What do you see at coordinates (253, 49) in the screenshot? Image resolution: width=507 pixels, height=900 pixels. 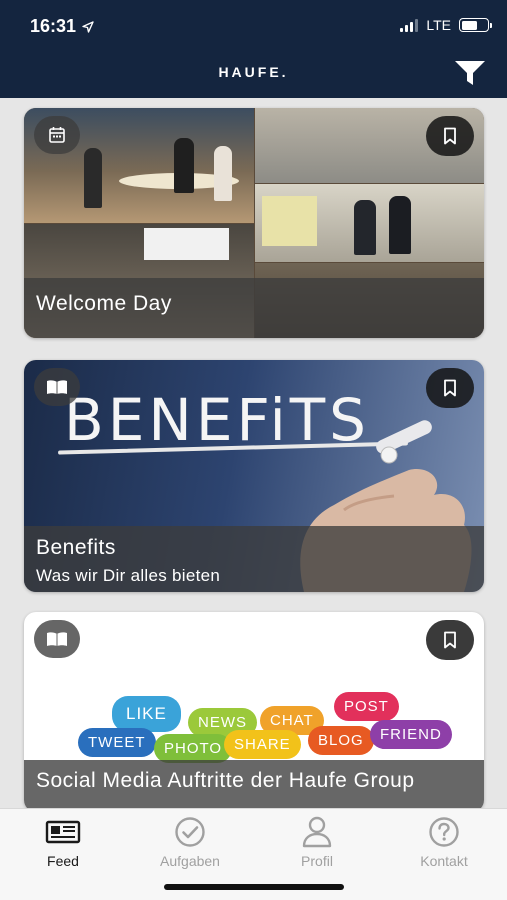 I see `app-header: 16:31 LTE HAUFE.` at bounding box center [253, 49].